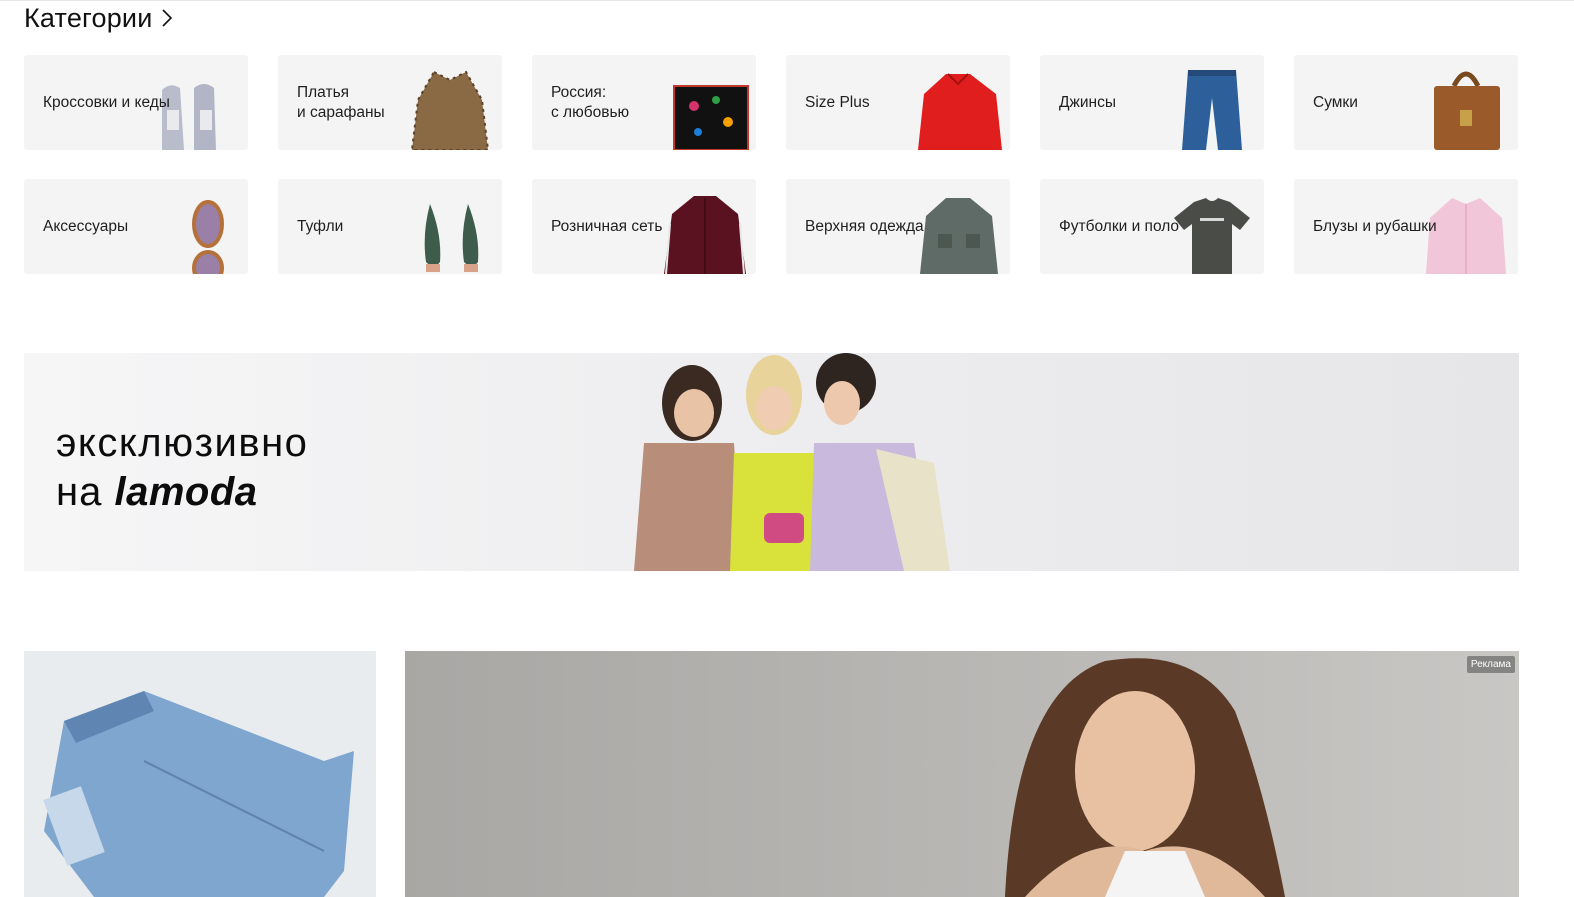  I want to click on category-label: Кроссовки и кеды, so click(106, 102).